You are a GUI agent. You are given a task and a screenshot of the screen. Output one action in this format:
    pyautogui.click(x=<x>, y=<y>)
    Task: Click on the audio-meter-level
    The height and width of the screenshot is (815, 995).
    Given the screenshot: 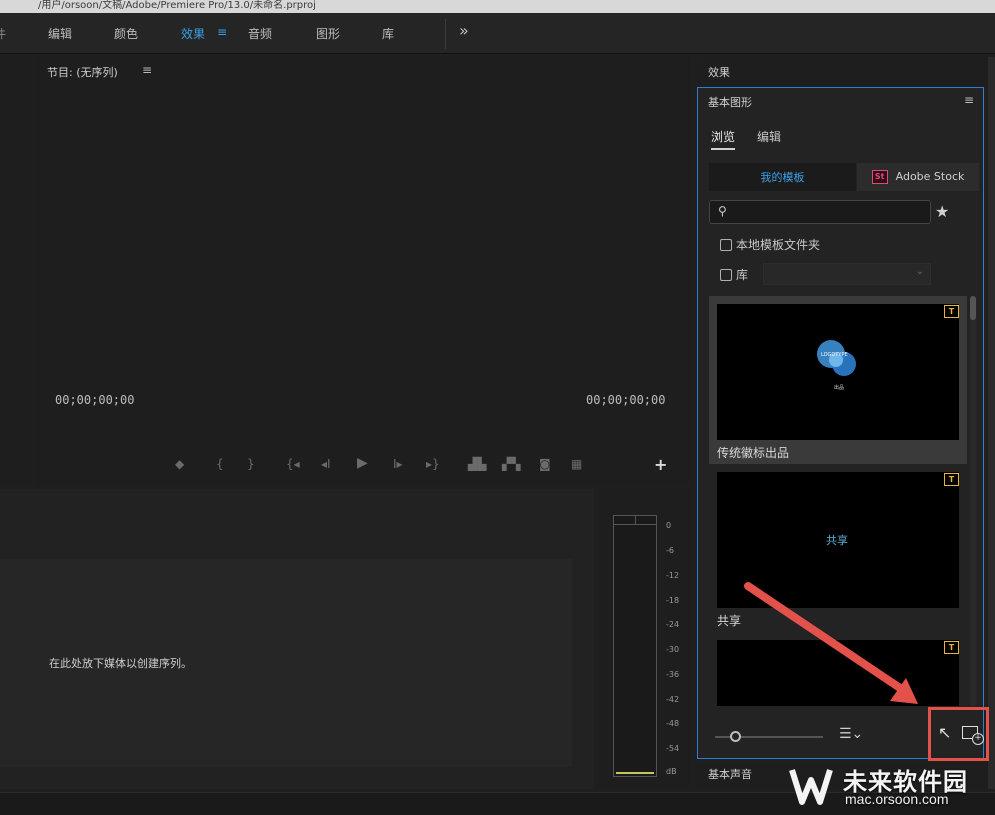 What is the action you would take?
    pyautogui.click(x=635, y=773)
    